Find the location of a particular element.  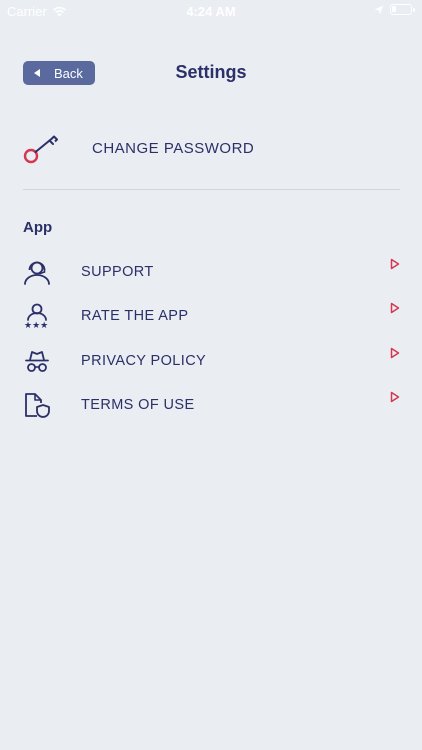

menu-item-support: SUPPORT is located at coordinates (211, 272).